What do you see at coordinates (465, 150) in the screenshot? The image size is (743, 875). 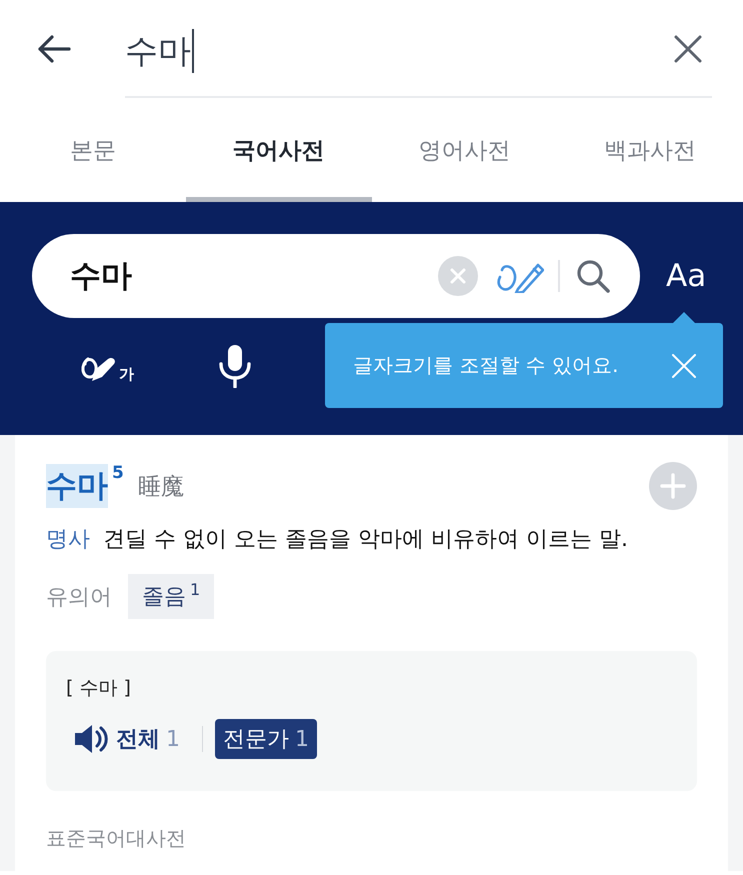 I see `dictionary-tab: 영어사전` at bounding box center [465, 150].